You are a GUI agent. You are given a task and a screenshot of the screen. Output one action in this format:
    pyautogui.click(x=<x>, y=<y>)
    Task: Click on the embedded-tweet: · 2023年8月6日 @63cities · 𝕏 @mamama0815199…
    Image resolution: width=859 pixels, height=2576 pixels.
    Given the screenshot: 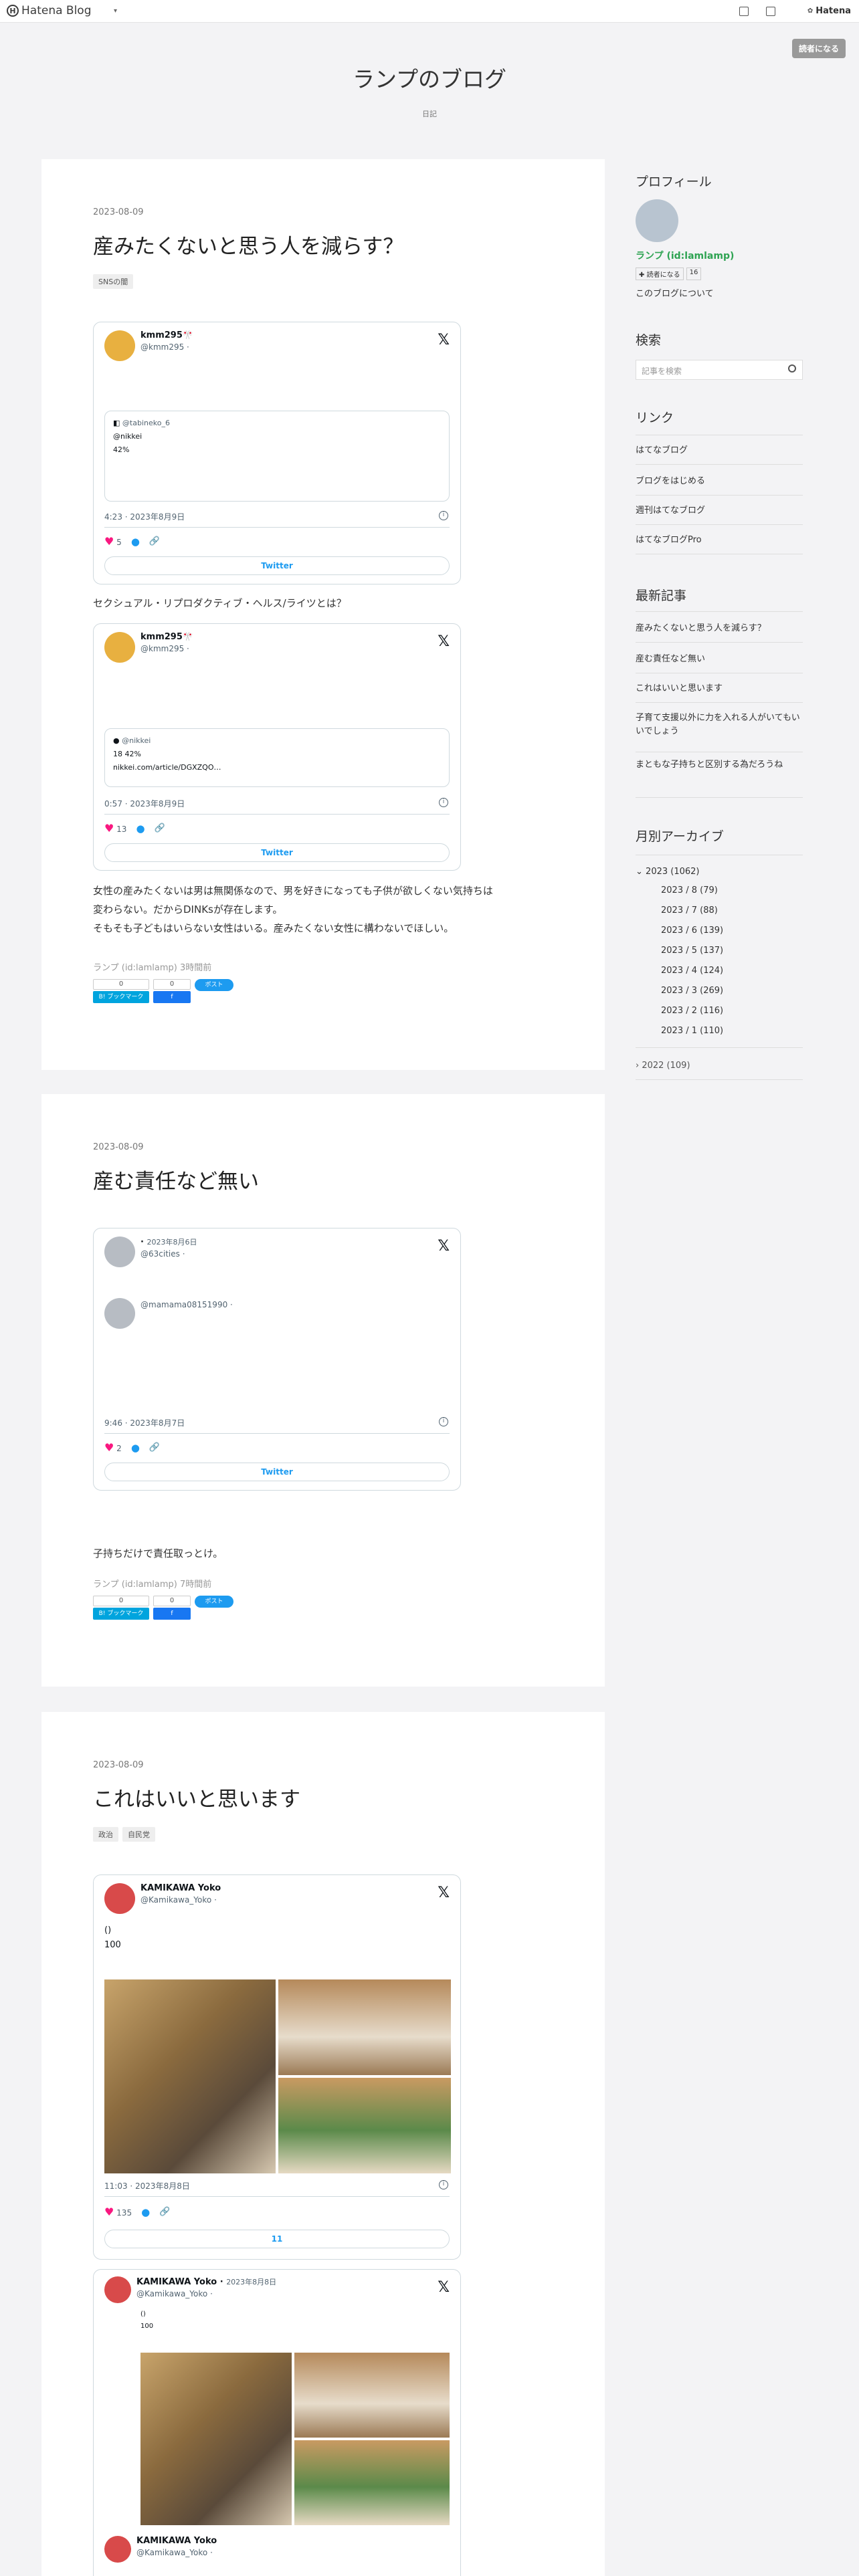 What is the action you would take?
    pyautogui.click(x=277, y=1359)
    